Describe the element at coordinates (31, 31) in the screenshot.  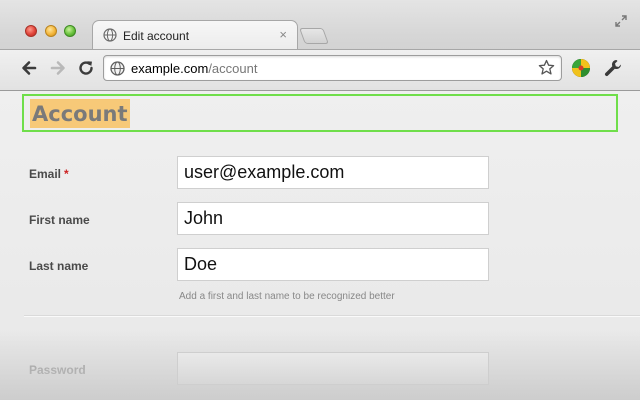
I see `close-window-button` at that location.